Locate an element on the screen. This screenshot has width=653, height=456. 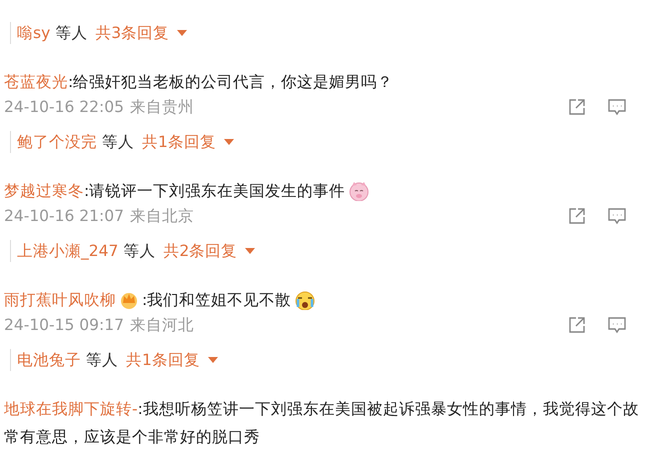
reply-names: 电池兔子 is located at coordinates (49, 360).